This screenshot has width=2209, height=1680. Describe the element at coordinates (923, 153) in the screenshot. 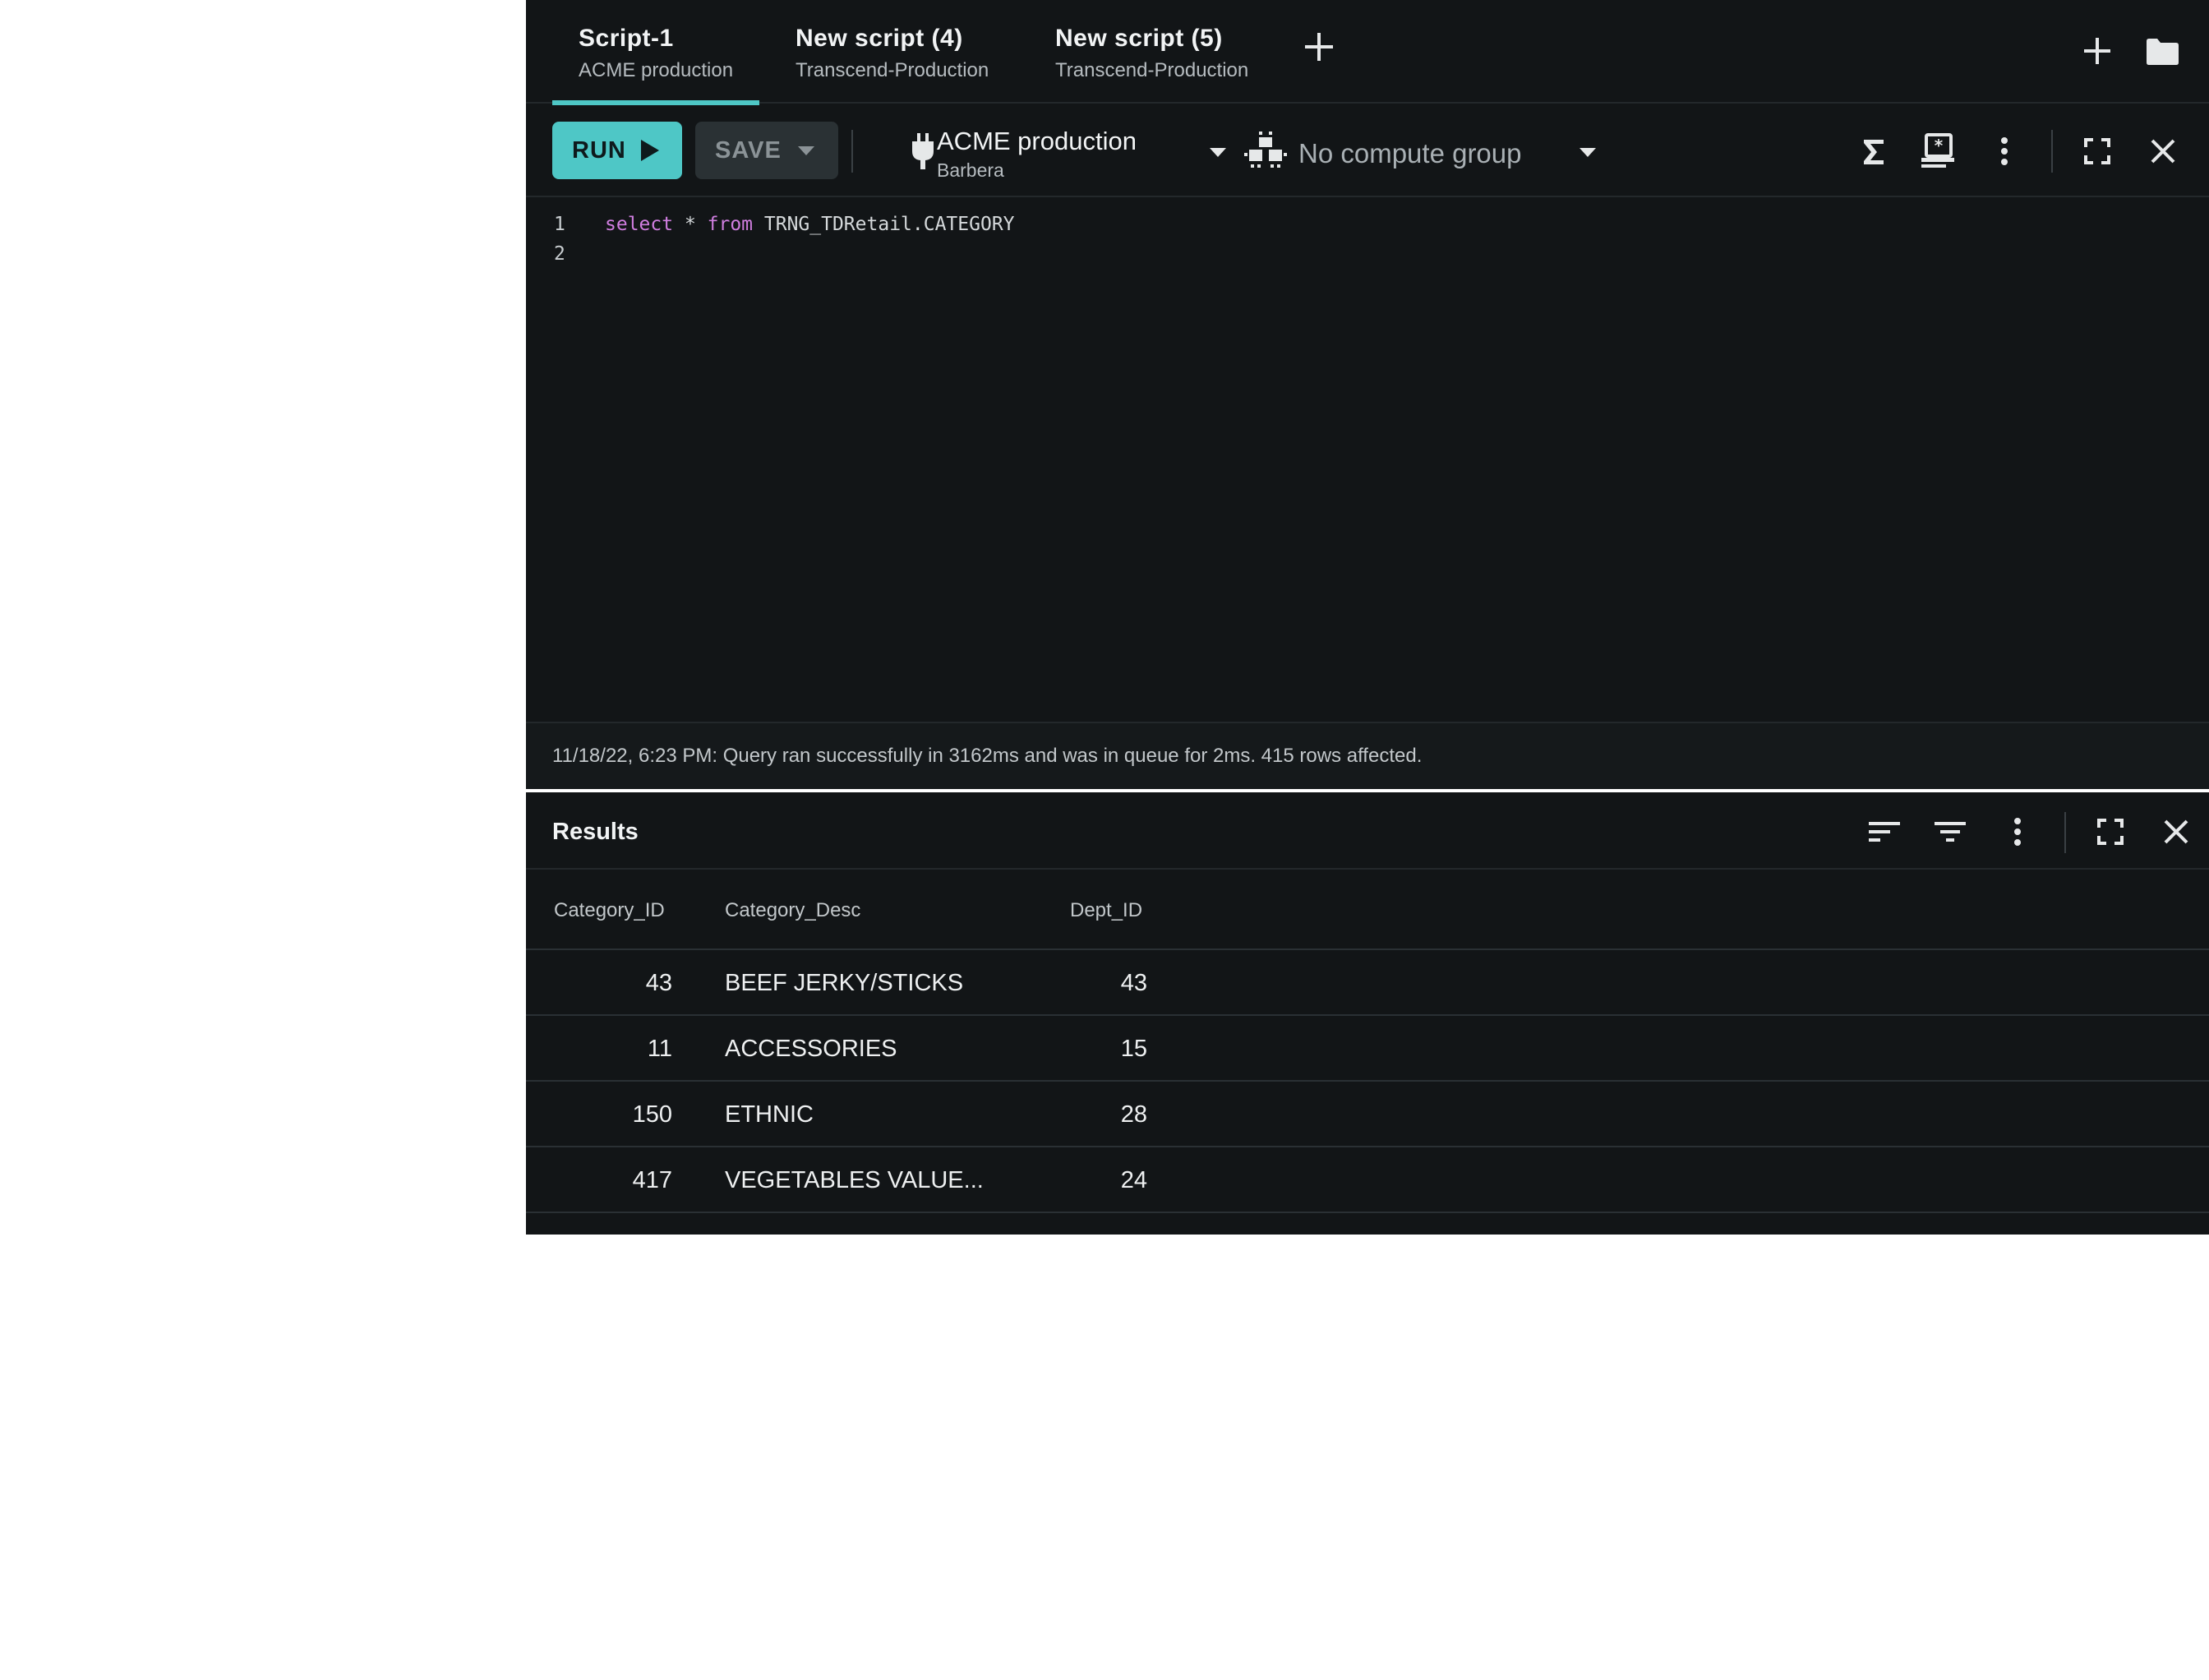

I see `plug-icon` at that location.